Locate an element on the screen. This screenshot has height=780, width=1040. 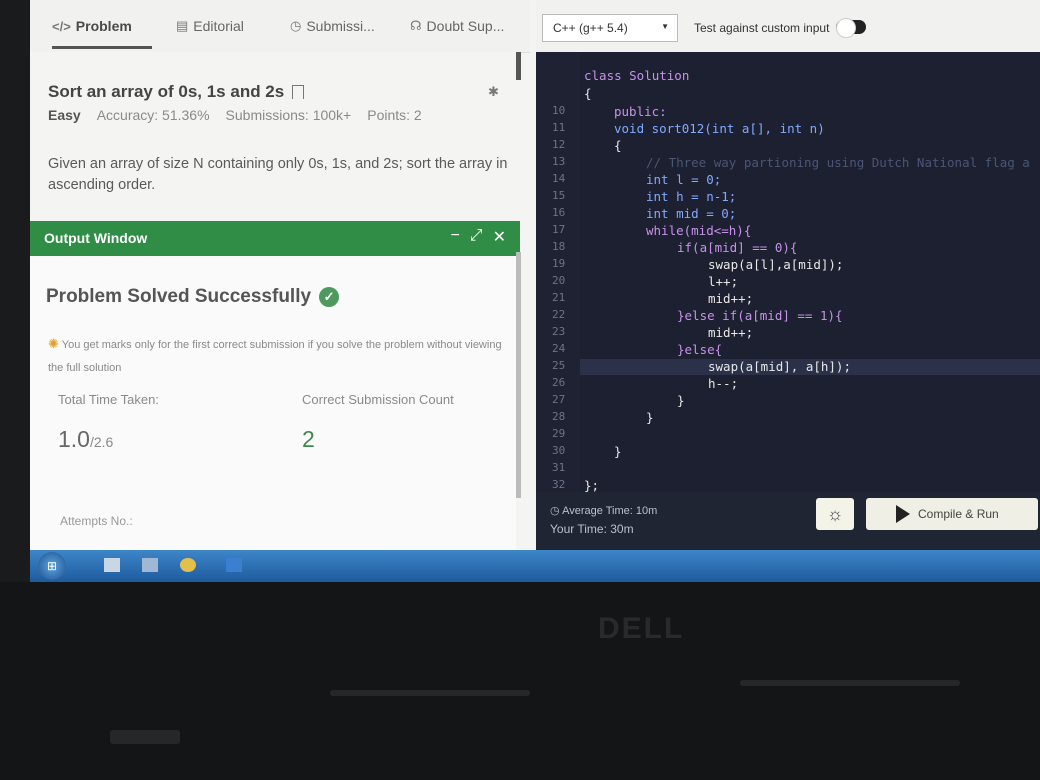
language-value: C++ (g++ 5.4) is located at coordinates (590, 28).